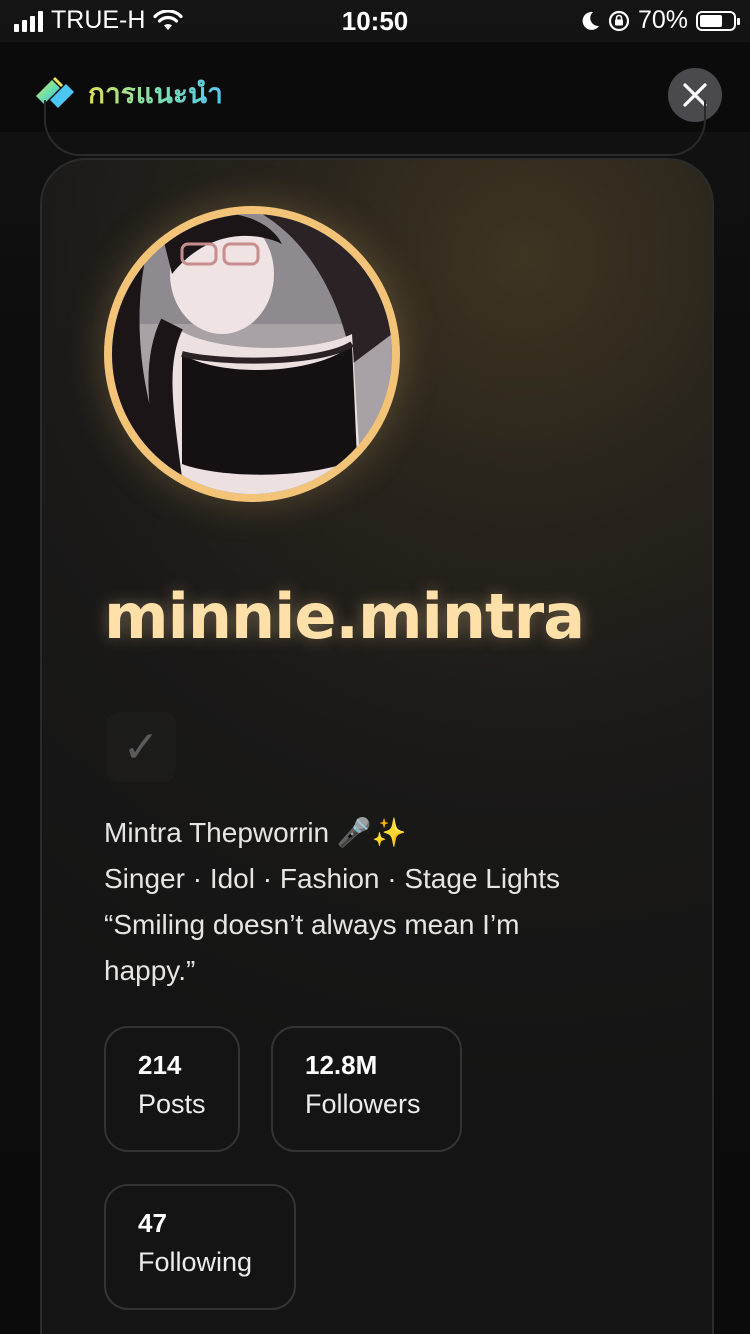 Image resolution: width=750 pixels, height=1334 pixels. I want to click on verified-check-icon: ✓, so click(141, 747).